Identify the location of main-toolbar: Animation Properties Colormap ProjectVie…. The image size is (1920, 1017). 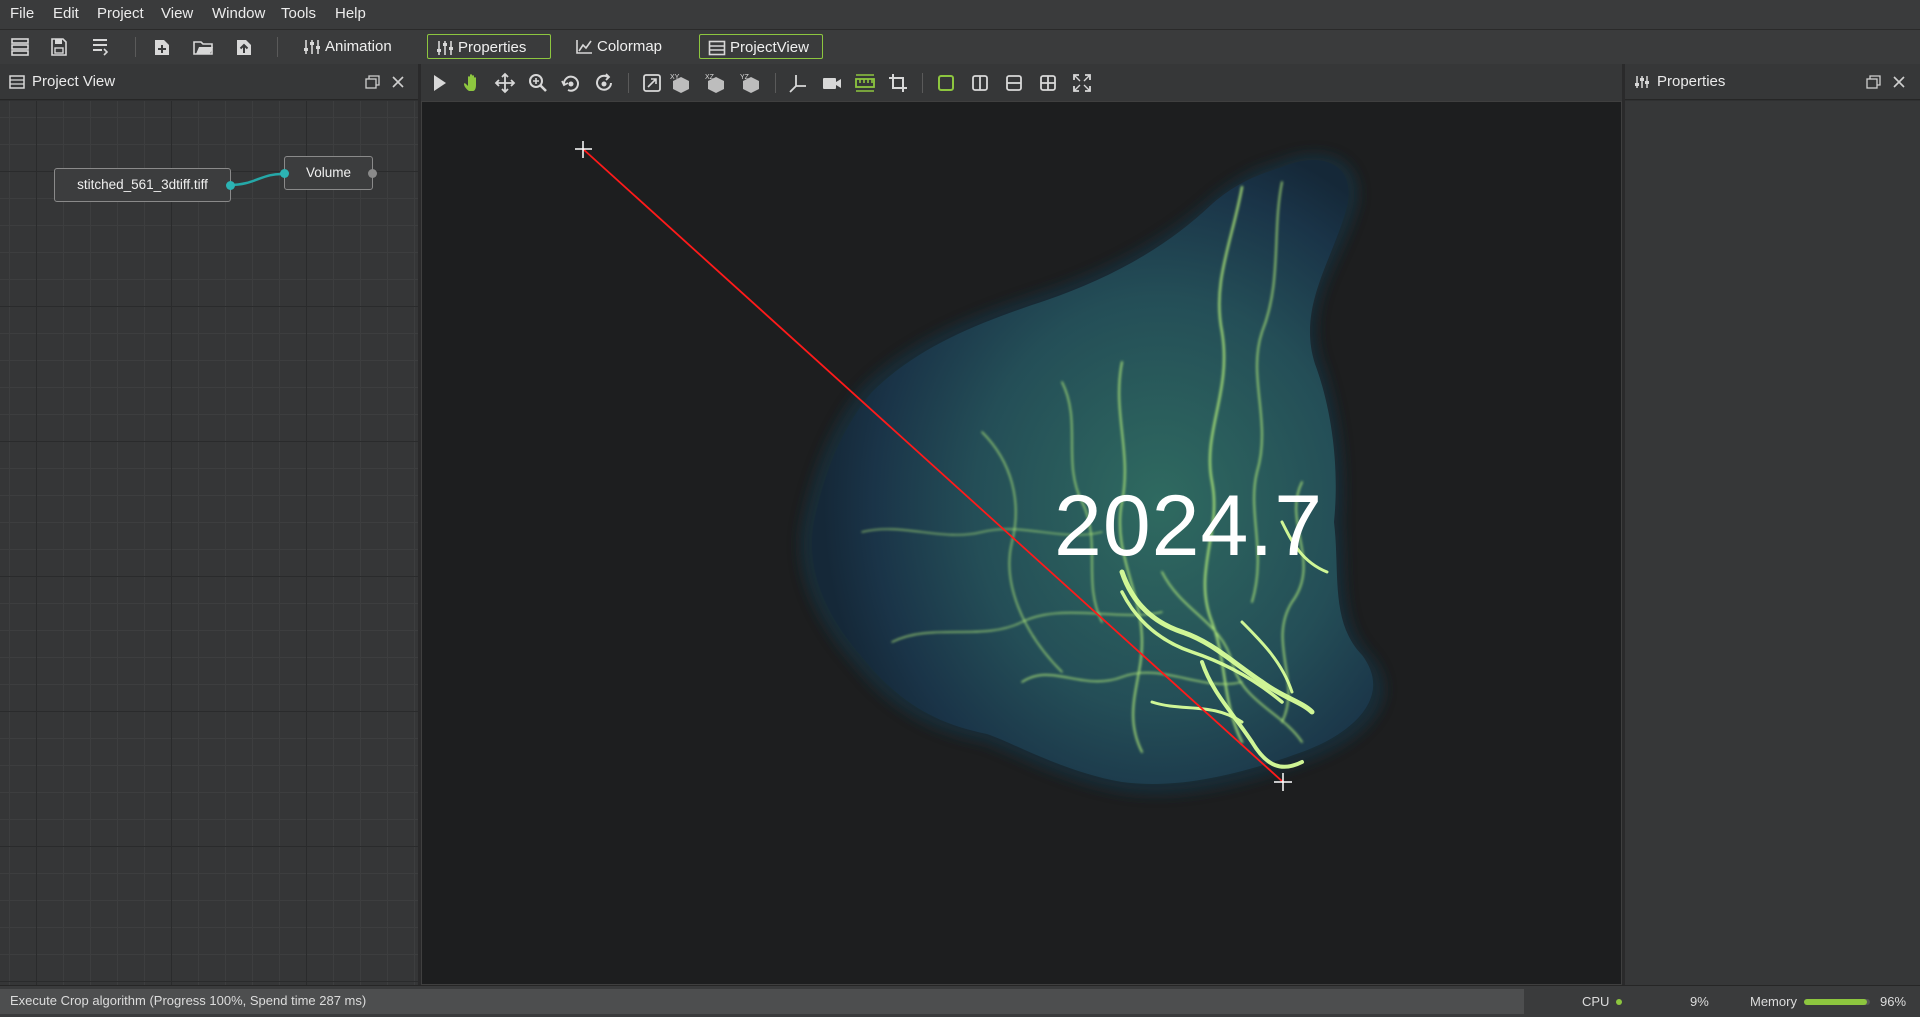
(960, 47).